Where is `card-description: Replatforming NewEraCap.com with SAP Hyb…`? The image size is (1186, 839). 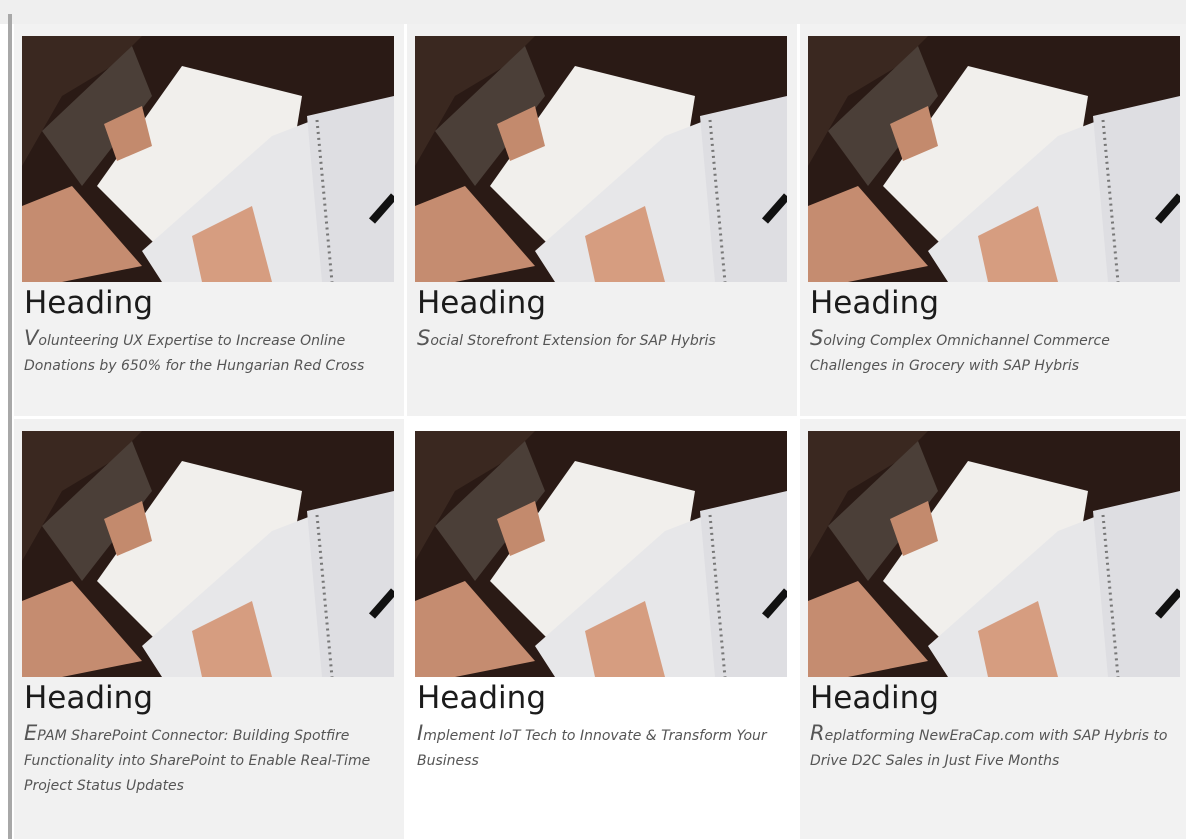 card-description: Replatforming NewEraCap.com with SAP Hyb… is located at coordinates (996, 747).